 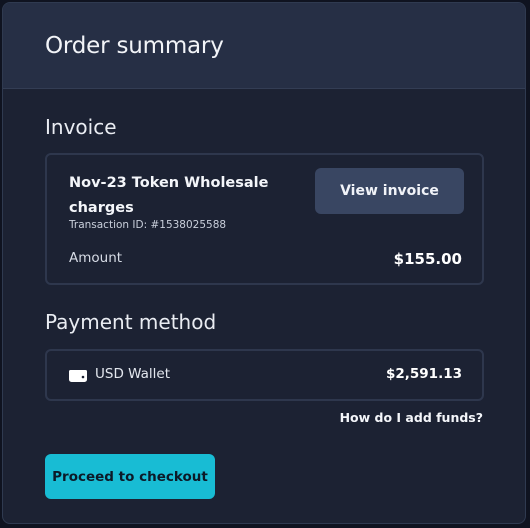 I want to click on wallet-label: USD Wallet, so click(x=132, y=374).